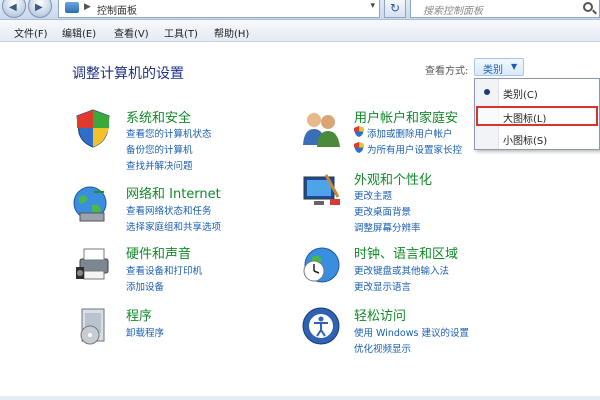 This screenshot has height=400, width=600. Describe the element at coordinates (414, 149) in the screenshot. I see `link-parental-controls: 为所有用户设置家长控` at that location.